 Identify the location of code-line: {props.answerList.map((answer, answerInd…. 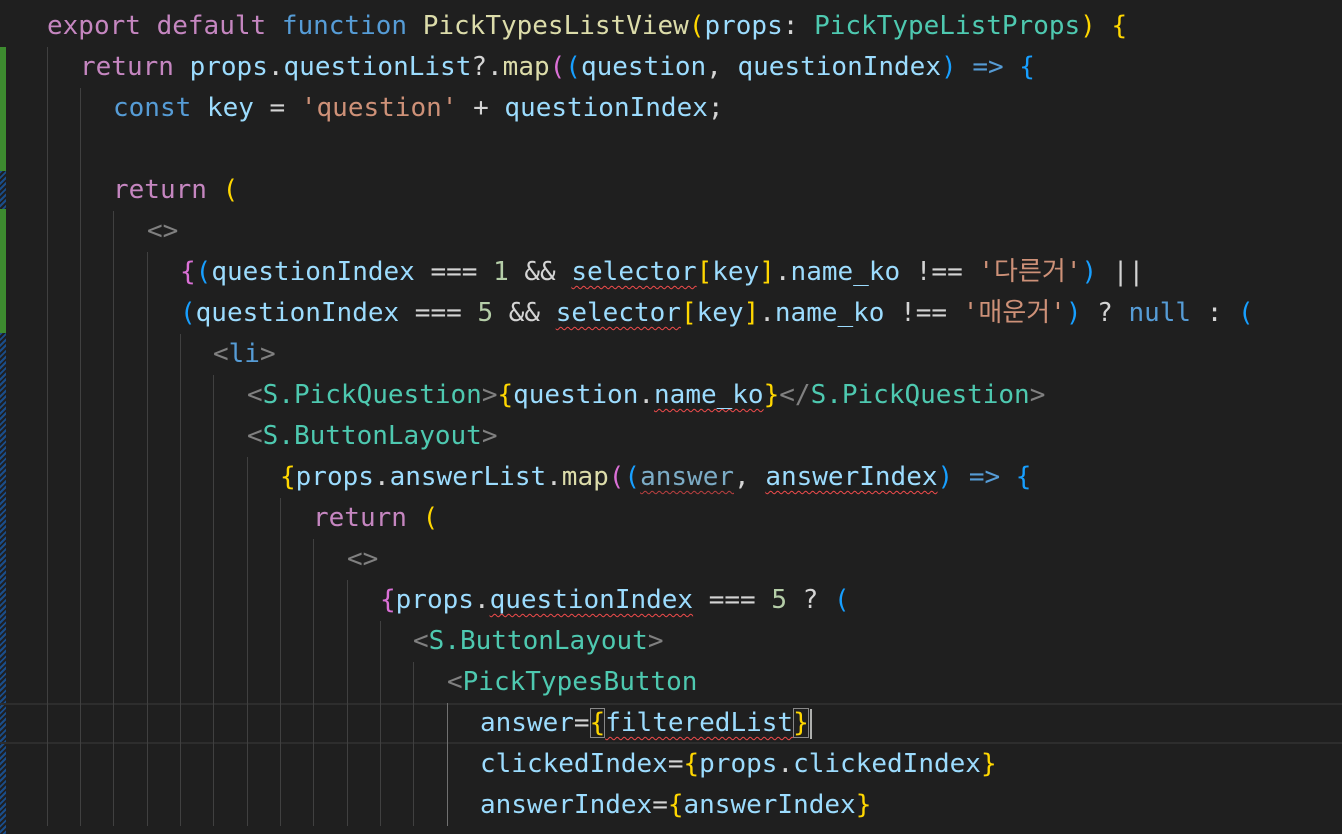
(671, 477).